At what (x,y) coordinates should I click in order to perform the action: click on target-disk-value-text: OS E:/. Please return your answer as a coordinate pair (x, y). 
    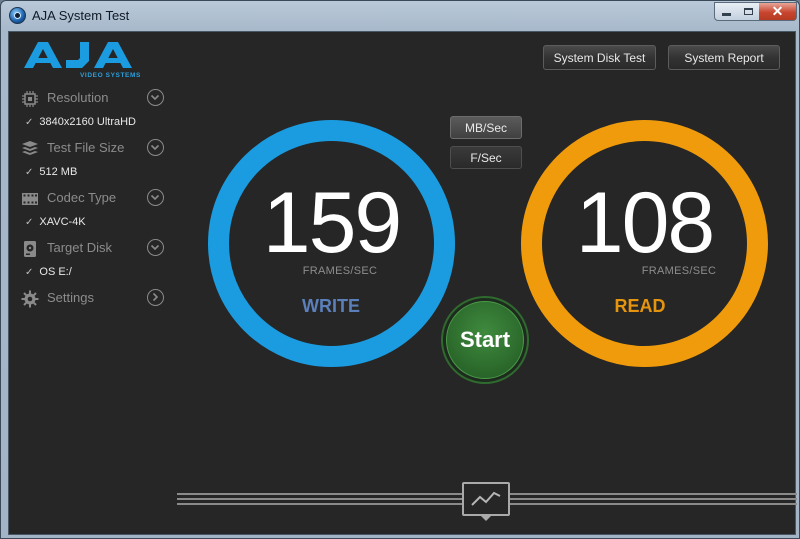
    Looking at the image, I should click on (55, 272).